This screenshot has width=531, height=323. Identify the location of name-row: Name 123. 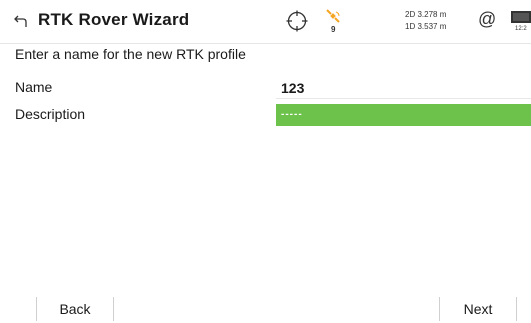
(265, 88).